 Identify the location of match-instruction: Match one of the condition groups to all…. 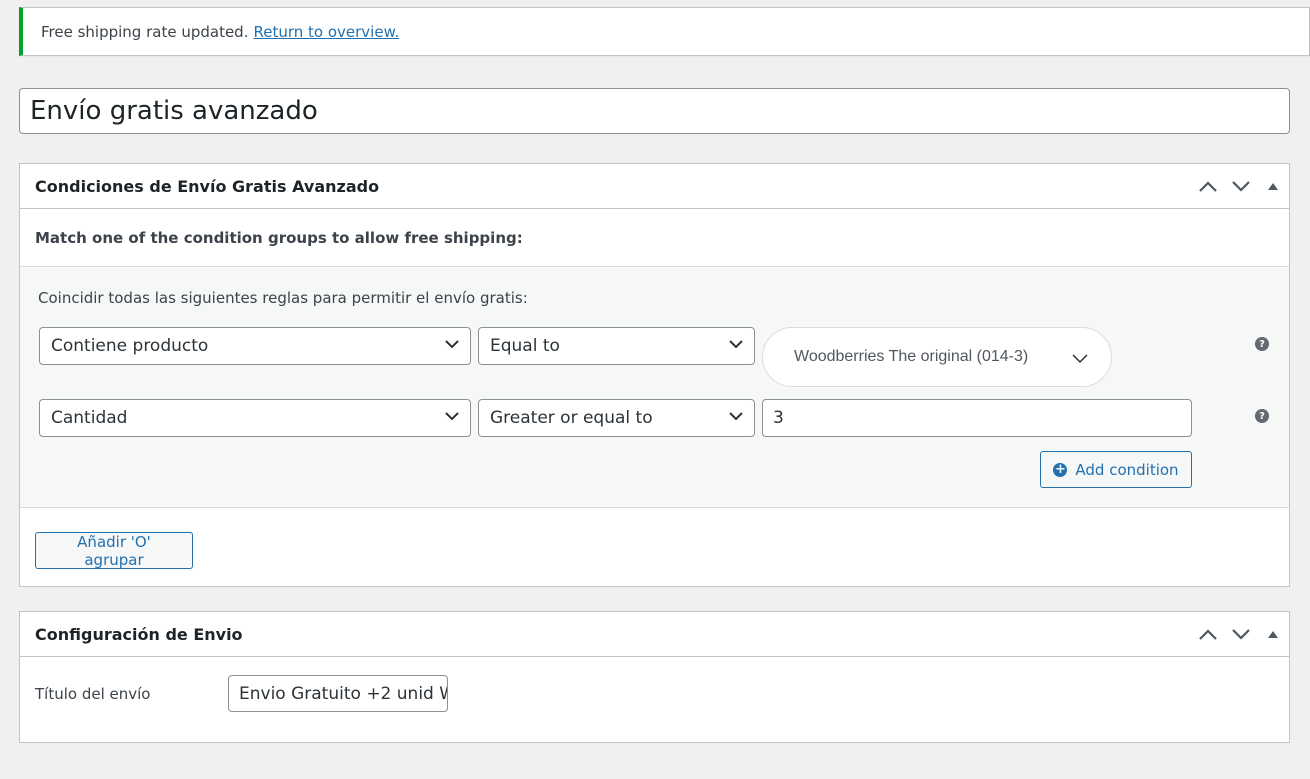
(279, 237).